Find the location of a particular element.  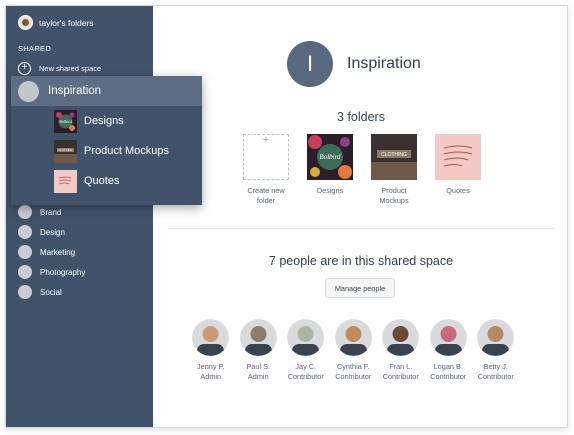

folder-designs: Bolbird Designs is located at coordinates (330, 170).